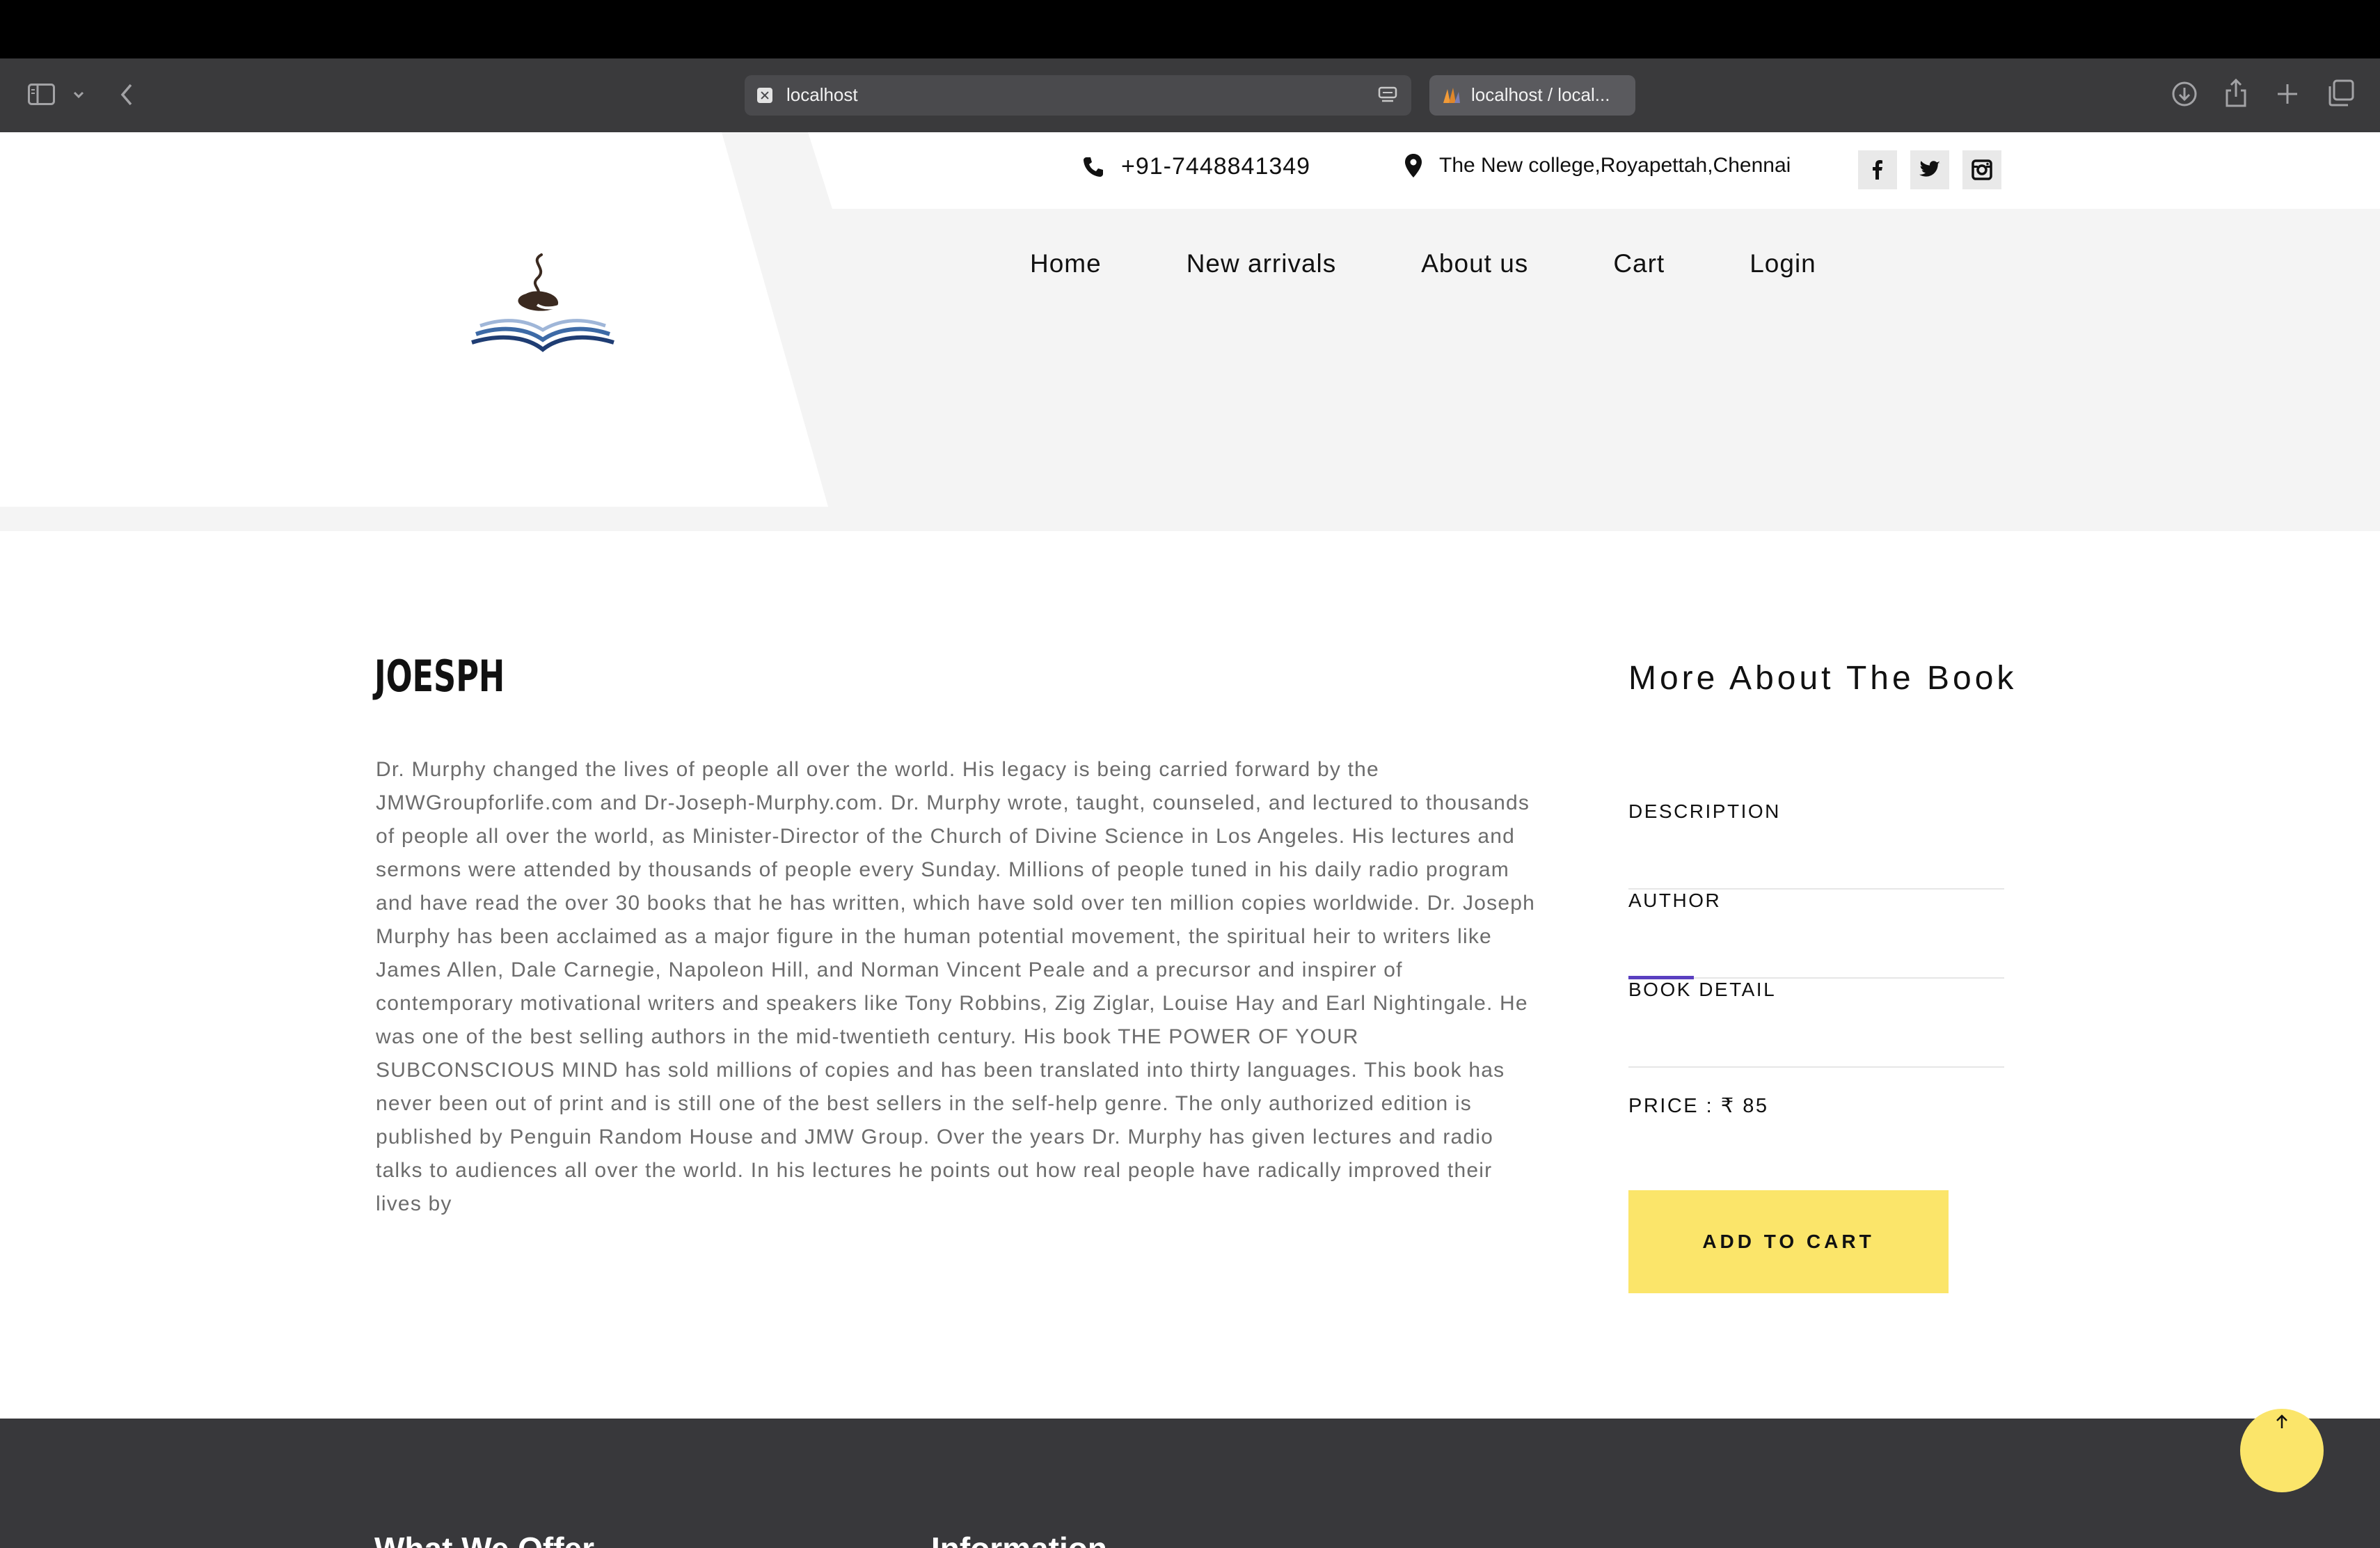 Image resolution: width=2380 pixels, height=1548 pixels. What do you see at coordinates (1019, 1539) in the screenshot?
I see `footer-heading-information: Information` at bounding box center [1019, 1539].